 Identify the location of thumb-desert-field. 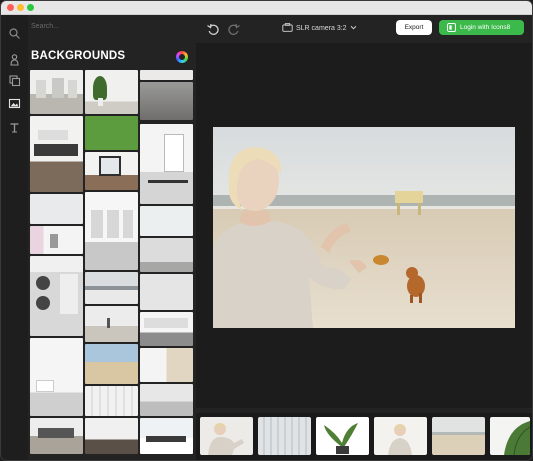
(111, 324).